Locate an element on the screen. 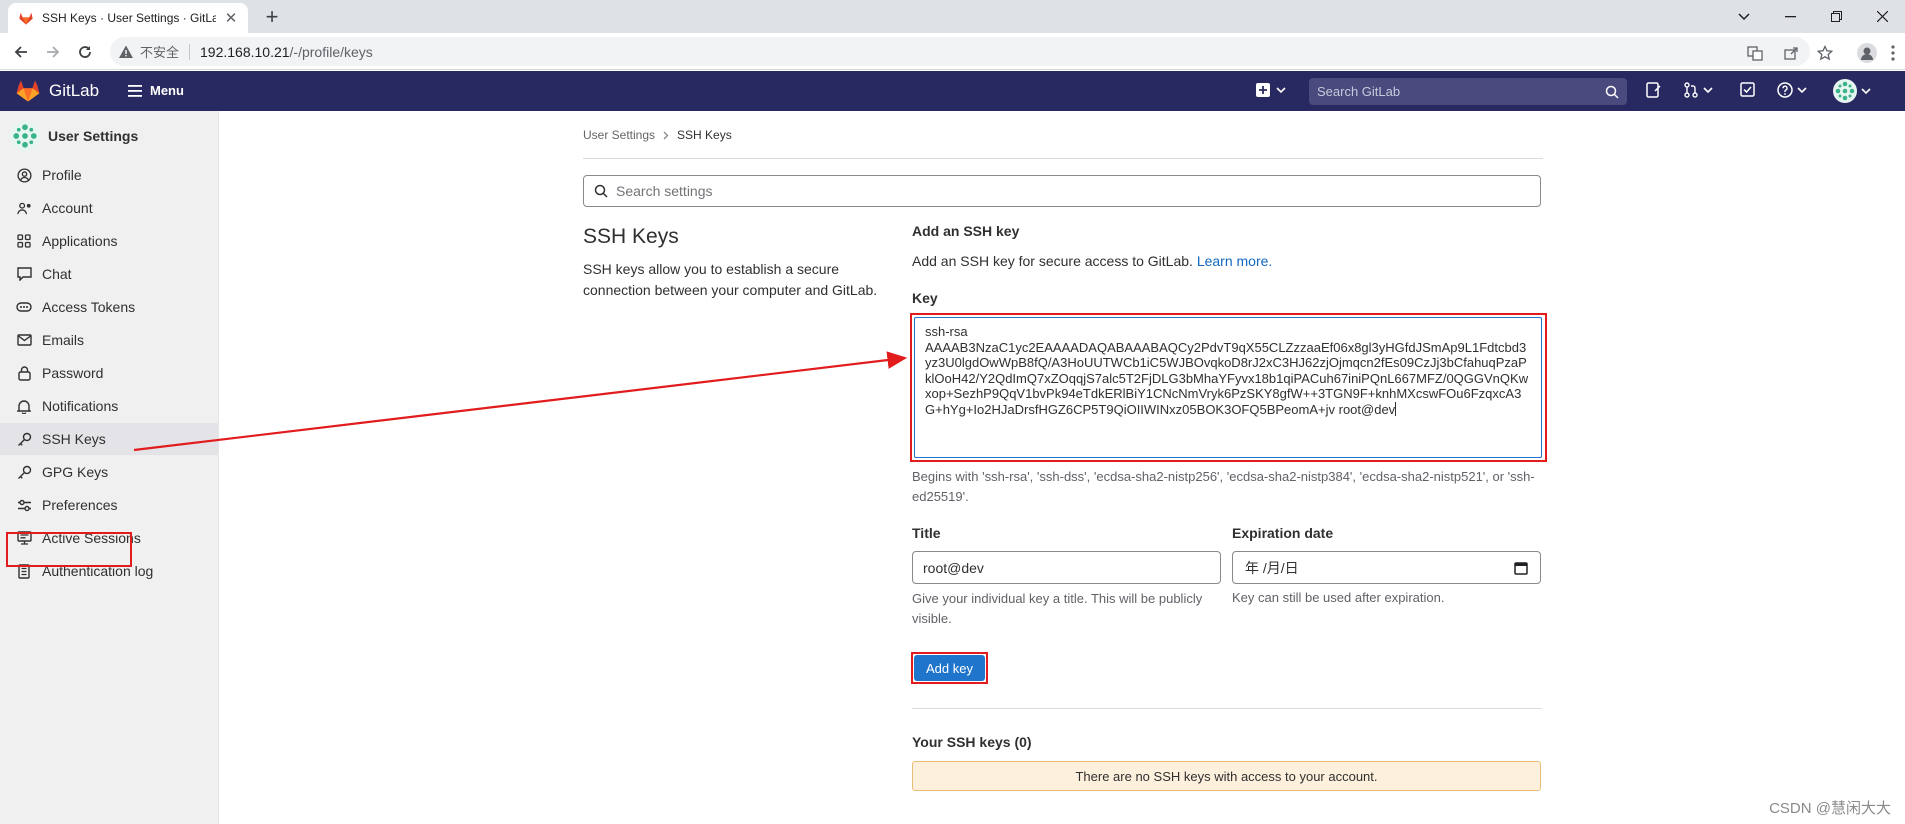 The image size is (1905, 824). menu-label: Menu is located at coordinates (167, 90).